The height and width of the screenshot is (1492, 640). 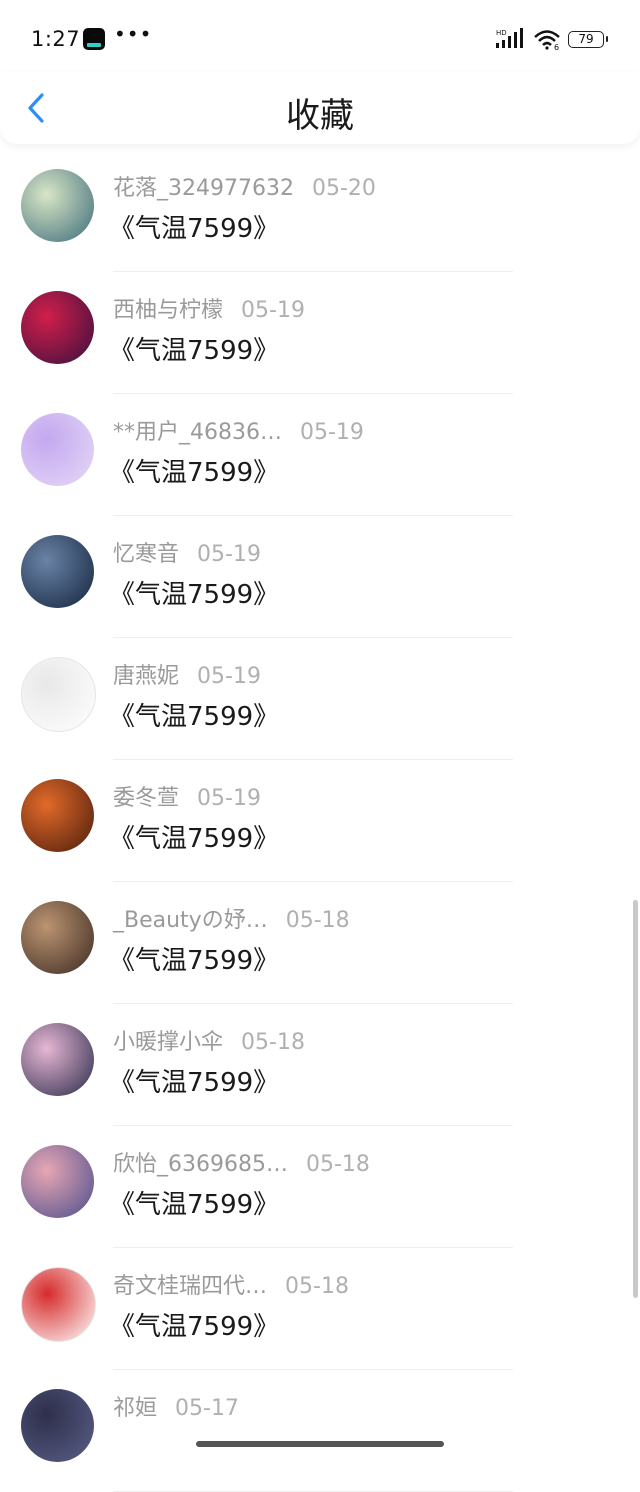 What do you see at coordinates (56, 39) in the screenshot?
I see `status-time: 1:27` at bounding box center [56, 39].